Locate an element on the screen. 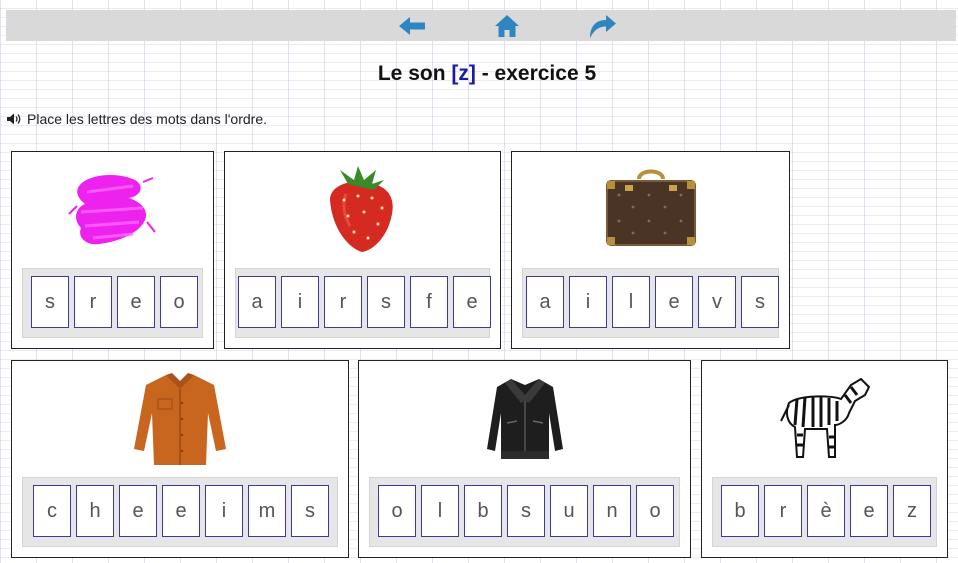 Image resolution: width=958 pixels, height=563 pixels. leather-jacket-image is located at coordinates (524, 419).